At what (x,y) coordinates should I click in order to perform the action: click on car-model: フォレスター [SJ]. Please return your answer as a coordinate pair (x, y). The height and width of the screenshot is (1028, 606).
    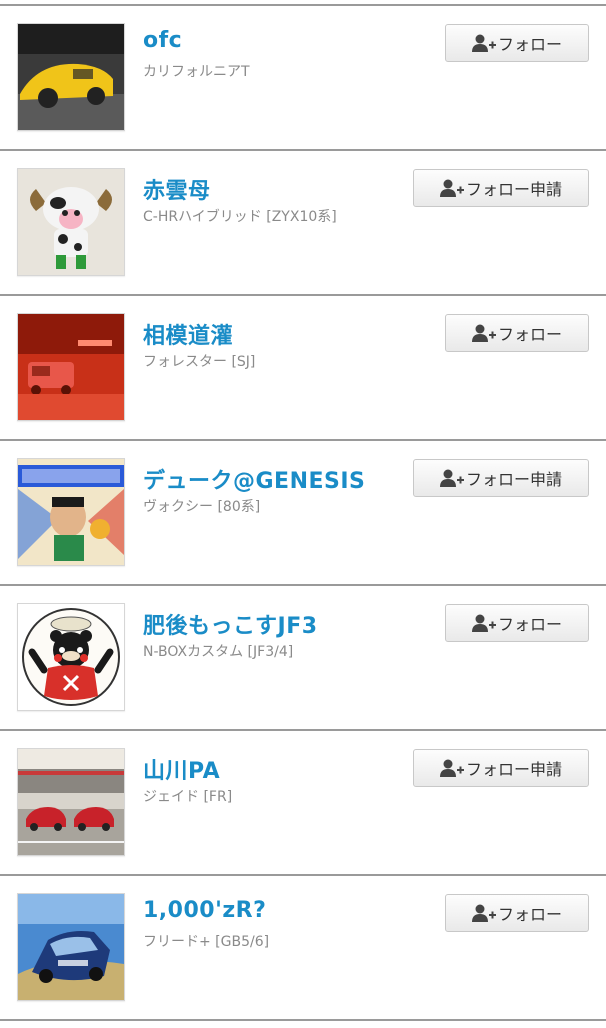
    Looking at the image, I should click on (199, 362).